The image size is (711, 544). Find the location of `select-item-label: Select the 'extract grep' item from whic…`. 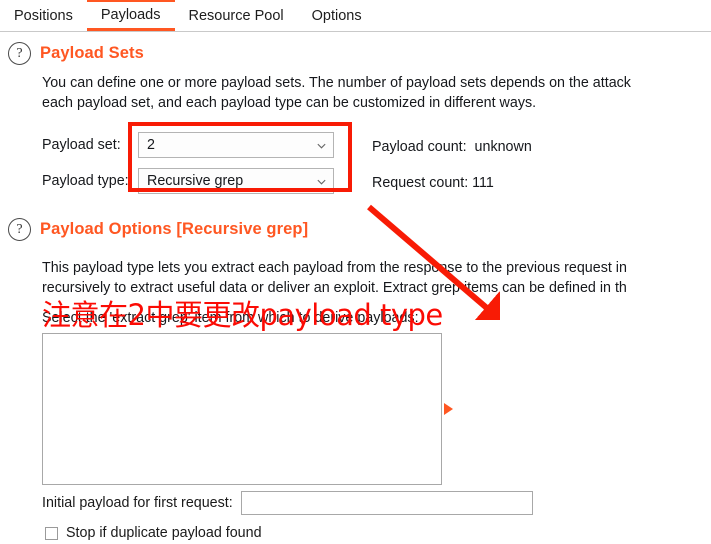

select-item-label: Select the 'extract grep' item from whic… is located at coordinates (230, 318).